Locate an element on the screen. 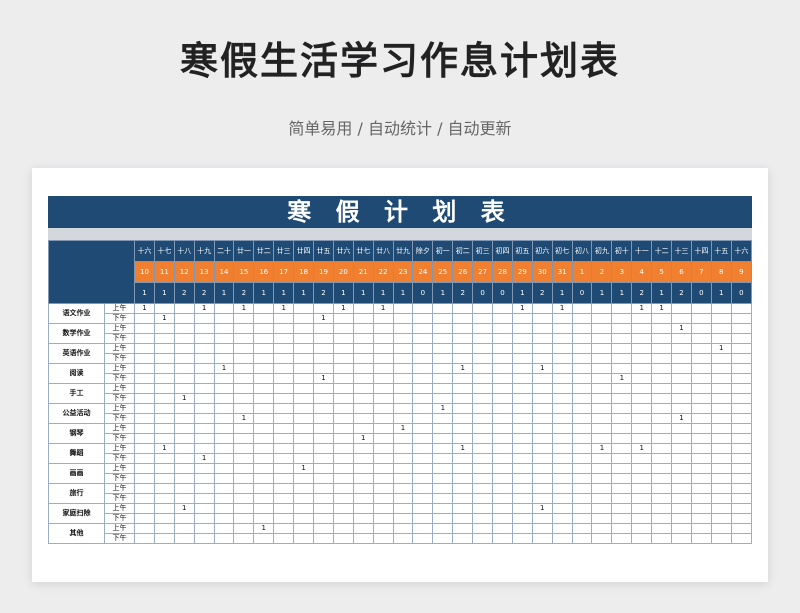 The width and height of the screenshot is (800, 613). lunar-day-cell: 除夕 is located at coordinates (423, 251).